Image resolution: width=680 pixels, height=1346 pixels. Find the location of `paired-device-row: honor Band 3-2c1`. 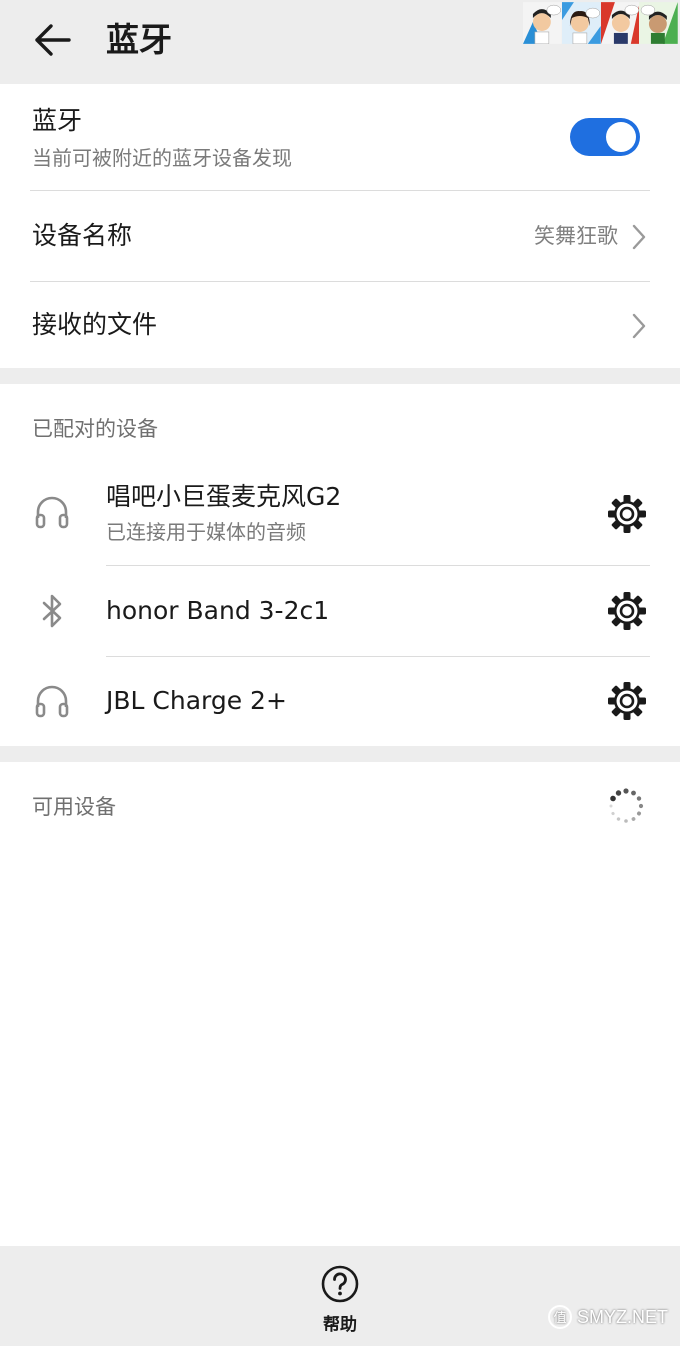

paired-device-row: honor Band 3-2c1 is located at coordinates (340, 611).